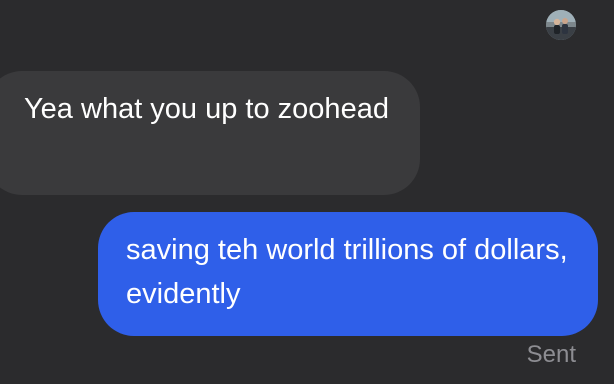 This screenshot has height=384, width=614. I want to click on avatar, so click(561, 25).